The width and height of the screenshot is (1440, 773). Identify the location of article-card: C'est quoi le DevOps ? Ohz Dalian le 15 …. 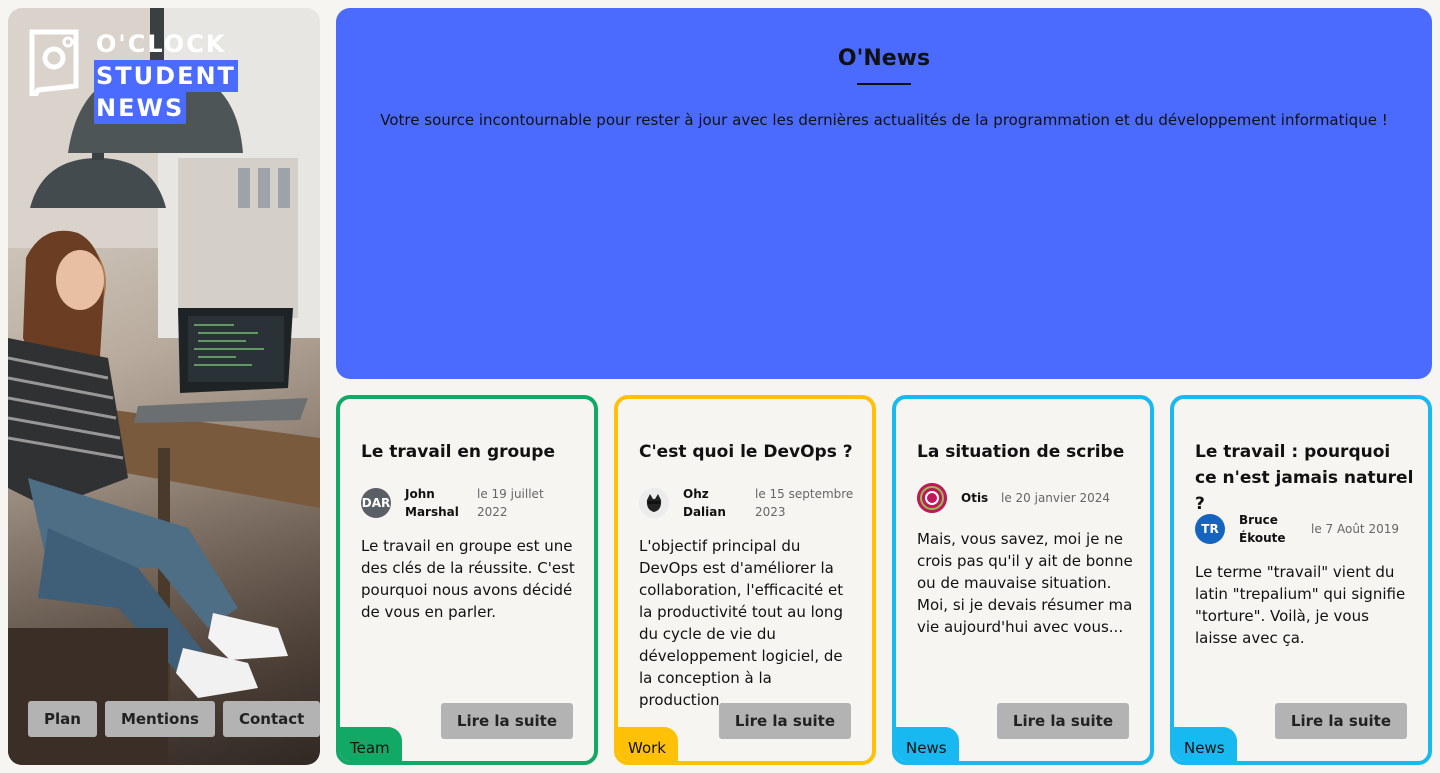
(745, 580).